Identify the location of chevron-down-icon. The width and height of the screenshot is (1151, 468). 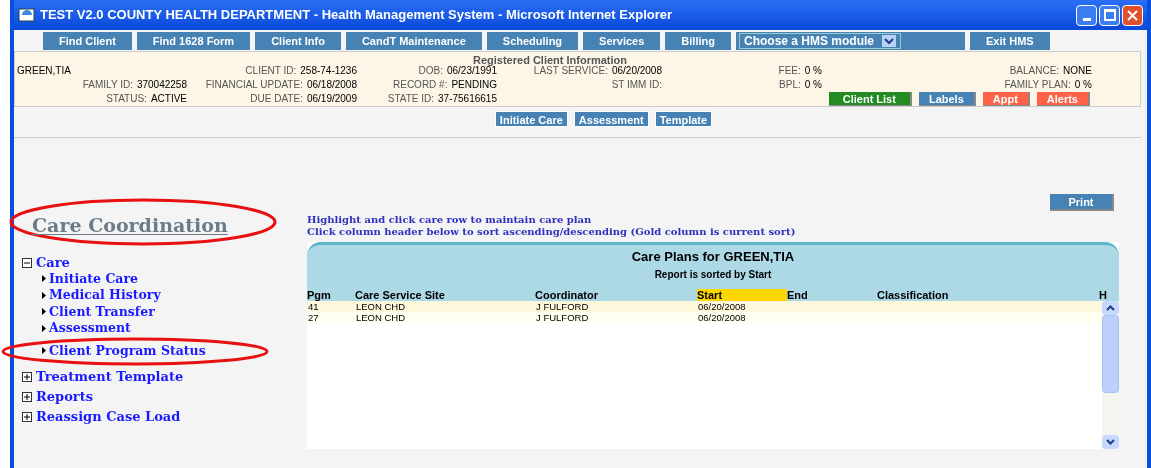
(889, 41).